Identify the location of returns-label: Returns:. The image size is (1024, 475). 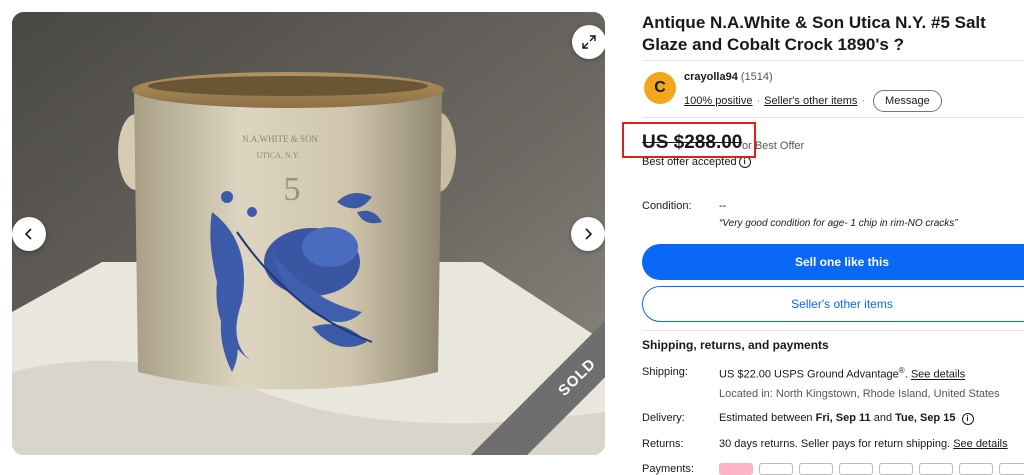
(663, 444).